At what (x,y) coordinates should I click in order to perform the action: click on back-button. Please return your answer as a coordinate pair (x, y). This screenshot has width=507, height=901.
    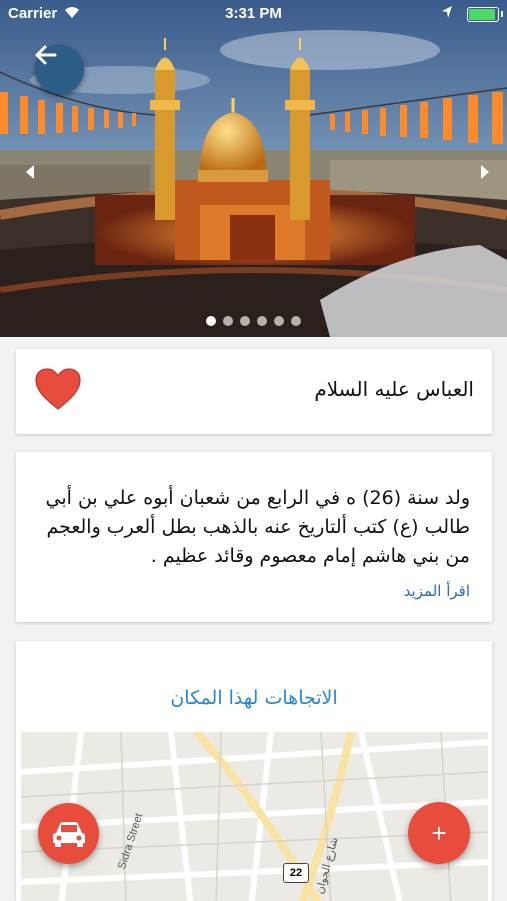
    Looking at the image, I should click on (59, 69).